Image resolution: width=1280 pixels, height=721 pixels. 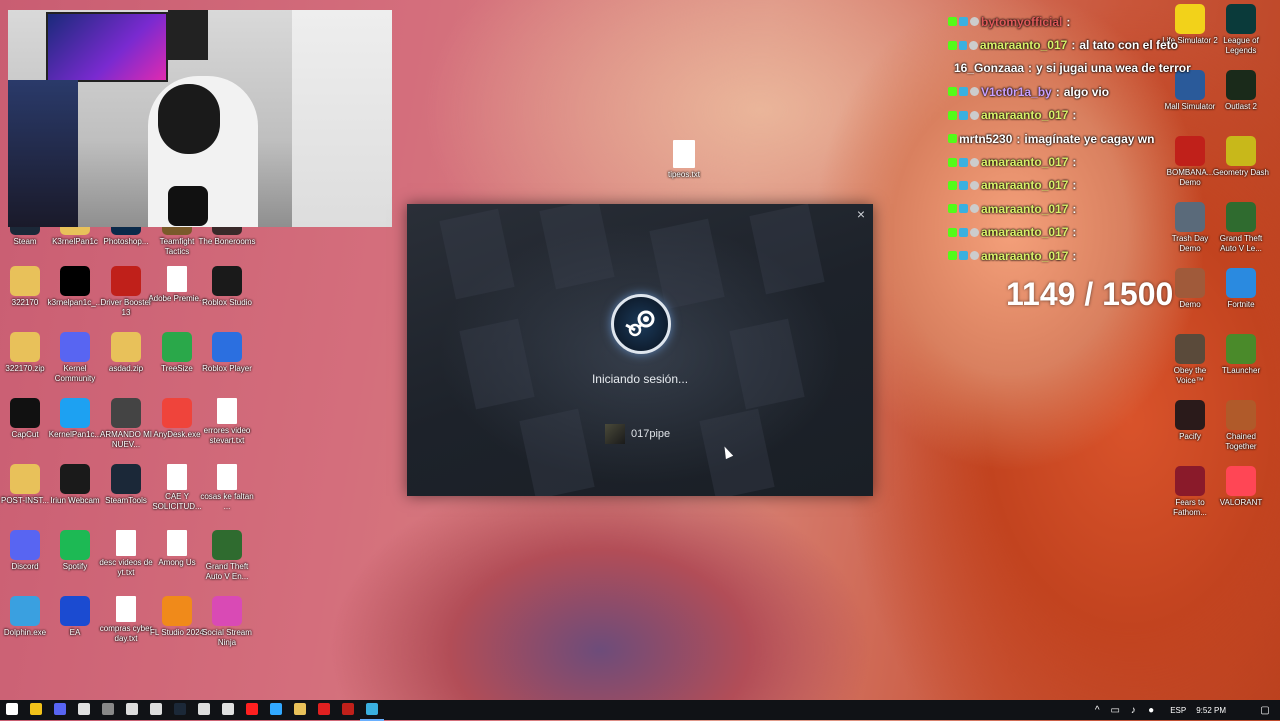 What do you see at coordinates (227, 287) in the screenshot?
I see `desktop-icon: Roblox Studio` at bounding box center [227, 287].